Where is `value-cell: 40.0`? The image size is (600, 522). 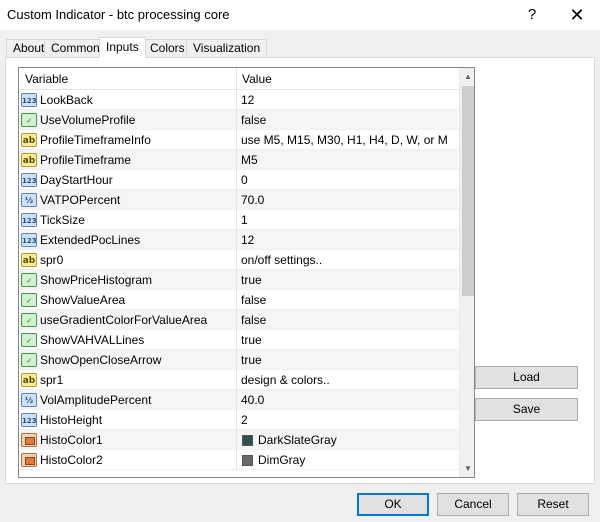 value-cell: 40.0 is located at coordinates (348, 400).